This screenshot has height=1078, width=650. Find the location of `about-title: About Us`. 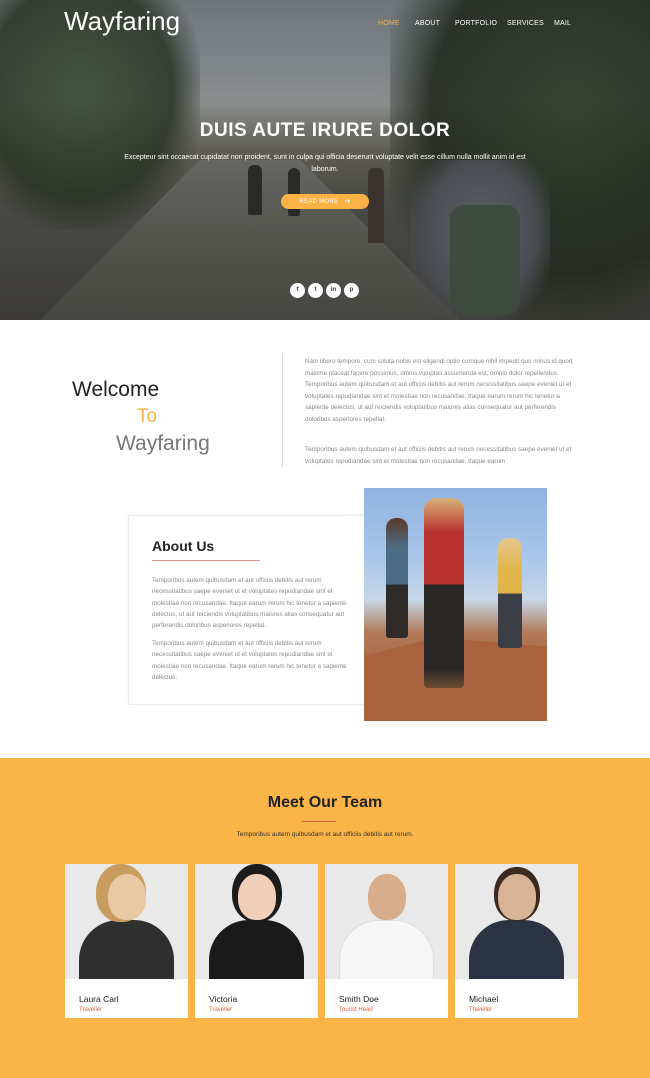

about-title: About Us is located at coordinates (183, 546).